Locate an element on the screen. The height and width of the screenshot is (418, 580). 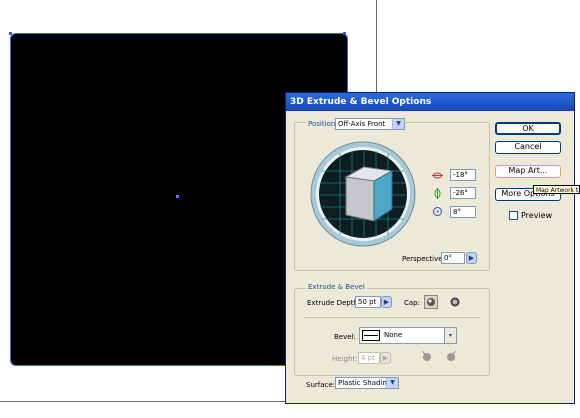
panel-divider is located at coordinates (392, 317).